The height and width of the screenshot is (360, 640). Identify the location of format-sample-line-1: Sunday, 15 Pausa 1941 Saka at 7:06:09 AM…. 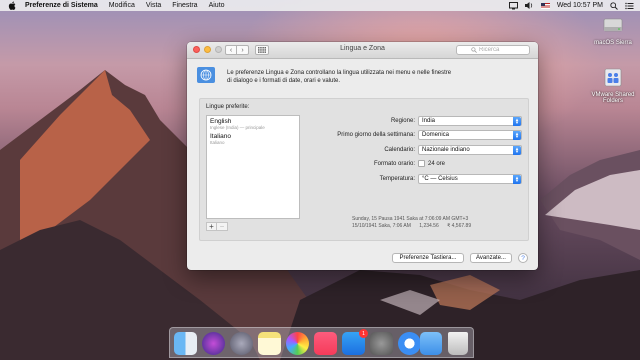
(410, 219).